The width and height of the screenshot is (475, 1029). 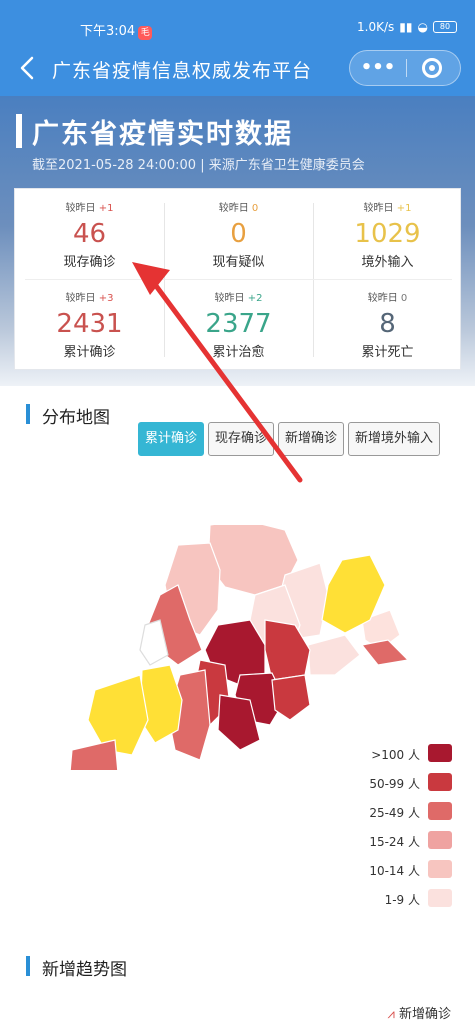 What do you see at coordinates (394, 784) in the screenshot?
I see `legend-label: 50-99 人` at bounding box center [394, 784].